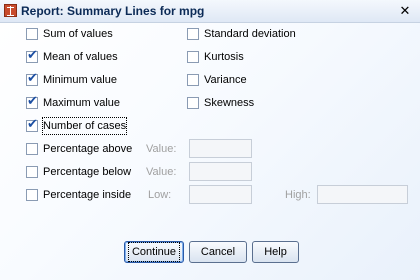 This screenshot has height=280, width=420. I want to click on inside-low-field, so click(220, 194).